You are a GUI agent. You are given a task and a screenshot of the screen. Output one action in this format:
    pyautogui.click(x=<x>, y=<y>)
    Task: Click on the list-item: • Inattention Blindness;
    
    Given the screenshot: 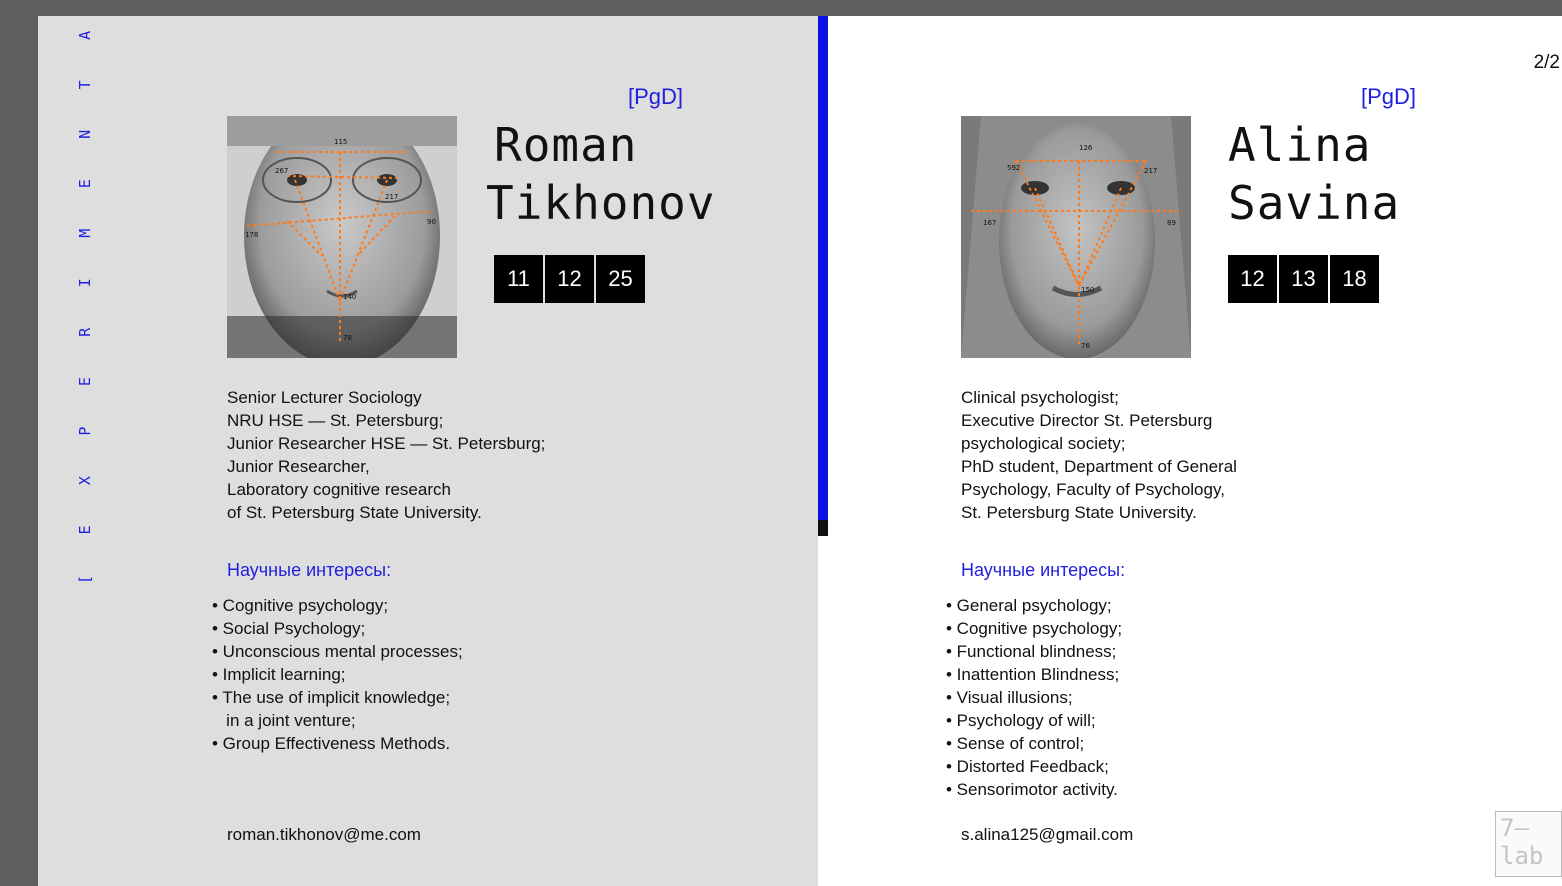 What is the action you would take?
    pyautogui.click(x=1033, y=674)
    